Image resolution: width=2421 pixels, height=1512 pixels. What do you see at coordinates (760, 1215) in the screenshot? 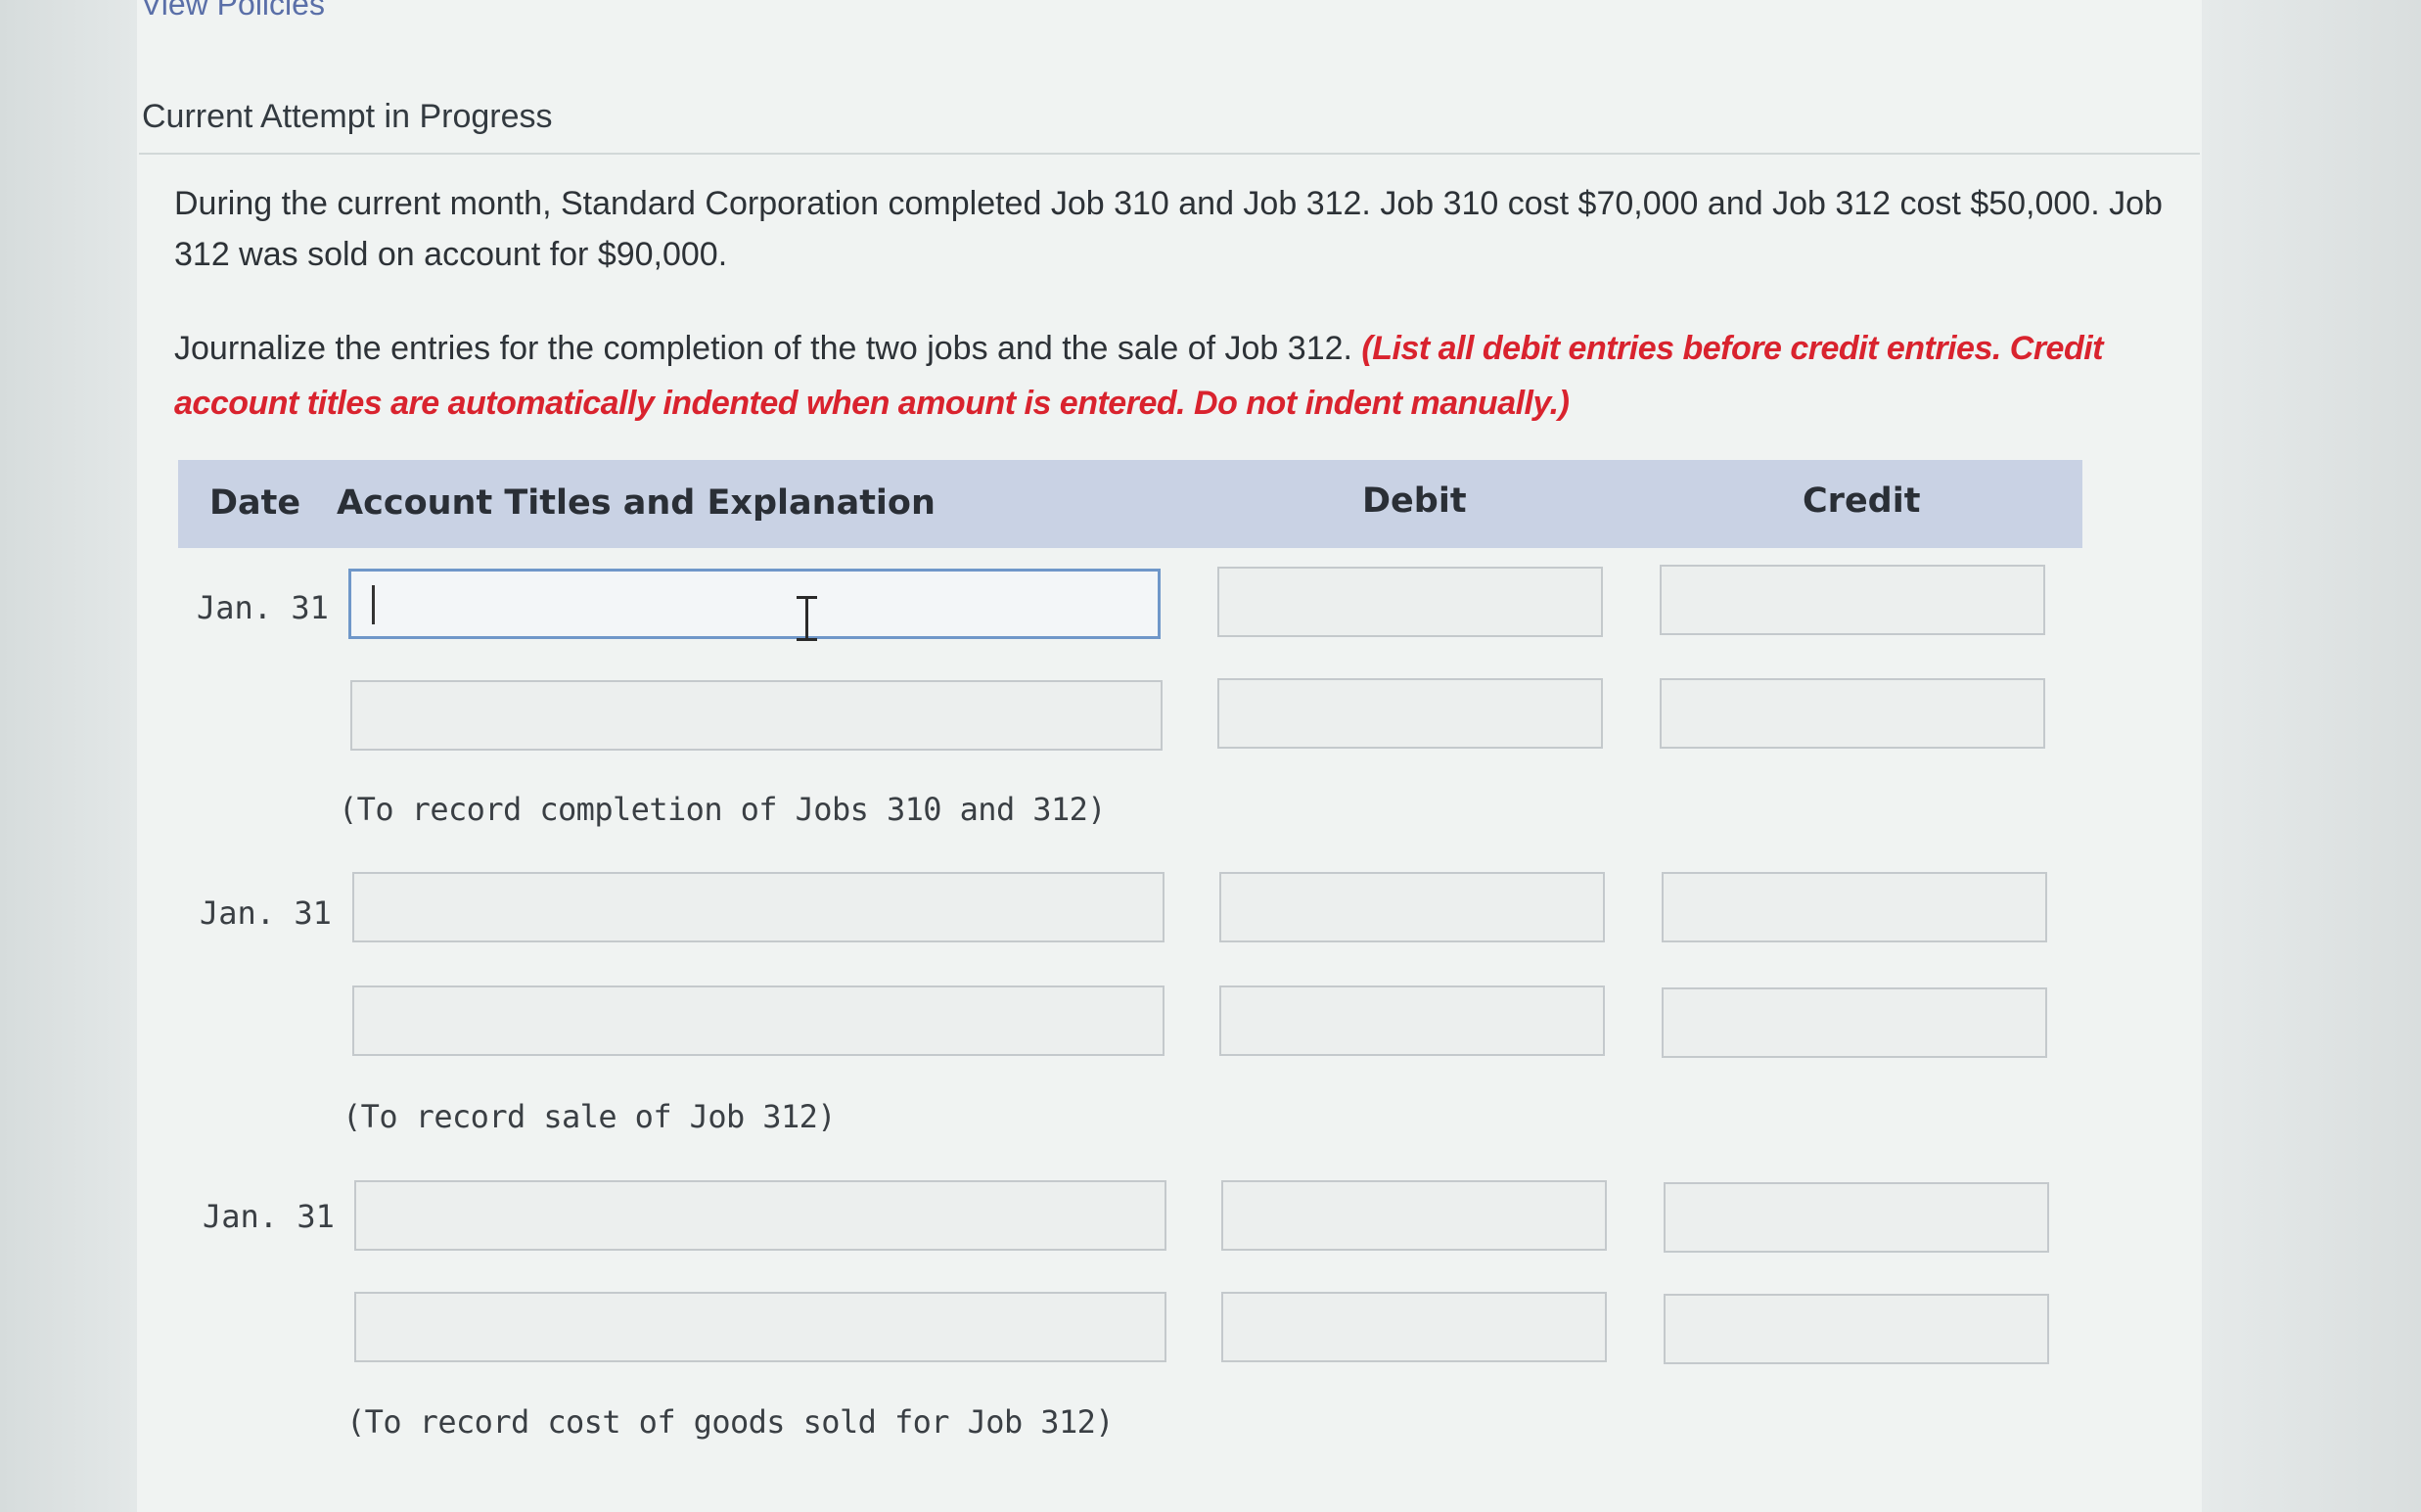
I see `entry-3-row-1-account-input` at bounding box center [760, 1215].